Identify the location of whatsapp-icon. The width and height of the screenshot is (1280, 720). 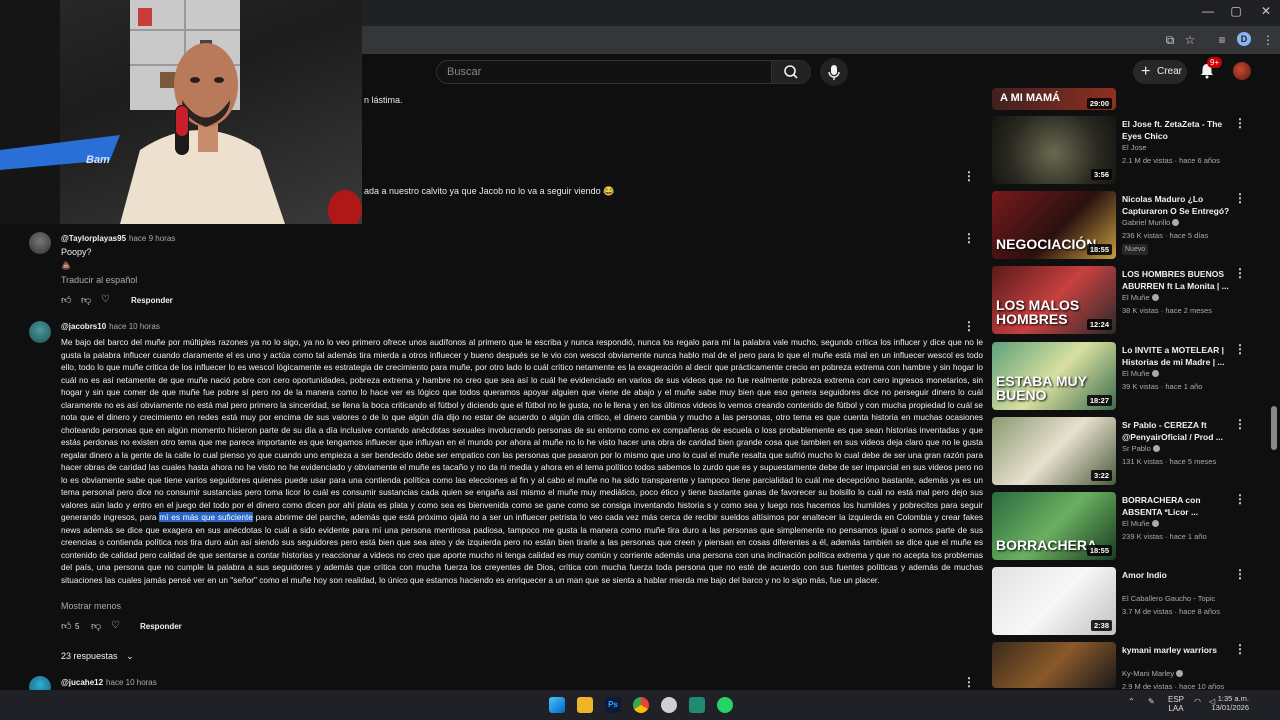
(725, 705).